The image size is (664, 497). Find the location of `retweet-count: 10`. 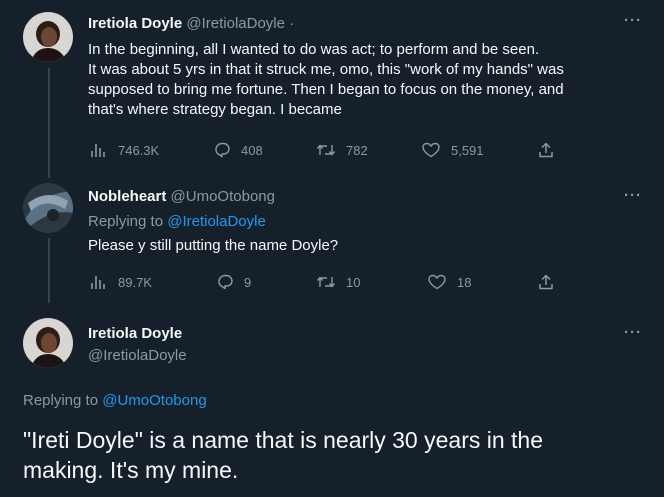

retweet-count: 10 is located at coordinates (353, 282).